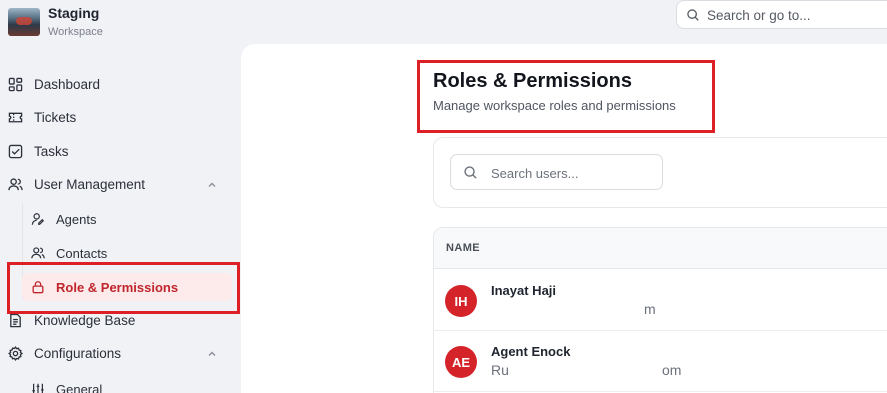 This screenshot has width=887, height=393. Describe the element at coordinates (461, 362) in the screenshot. I see `avatar: AE` at that location.